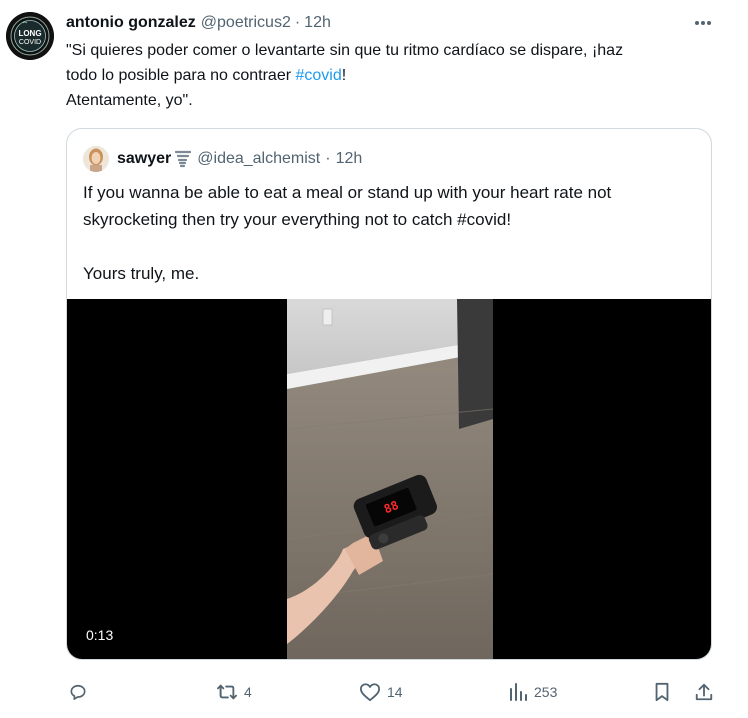 The width and height of the screenshot is (748, 718). I want to click on long-covid-logo-icon: LONG COVID, so click(30, 36).